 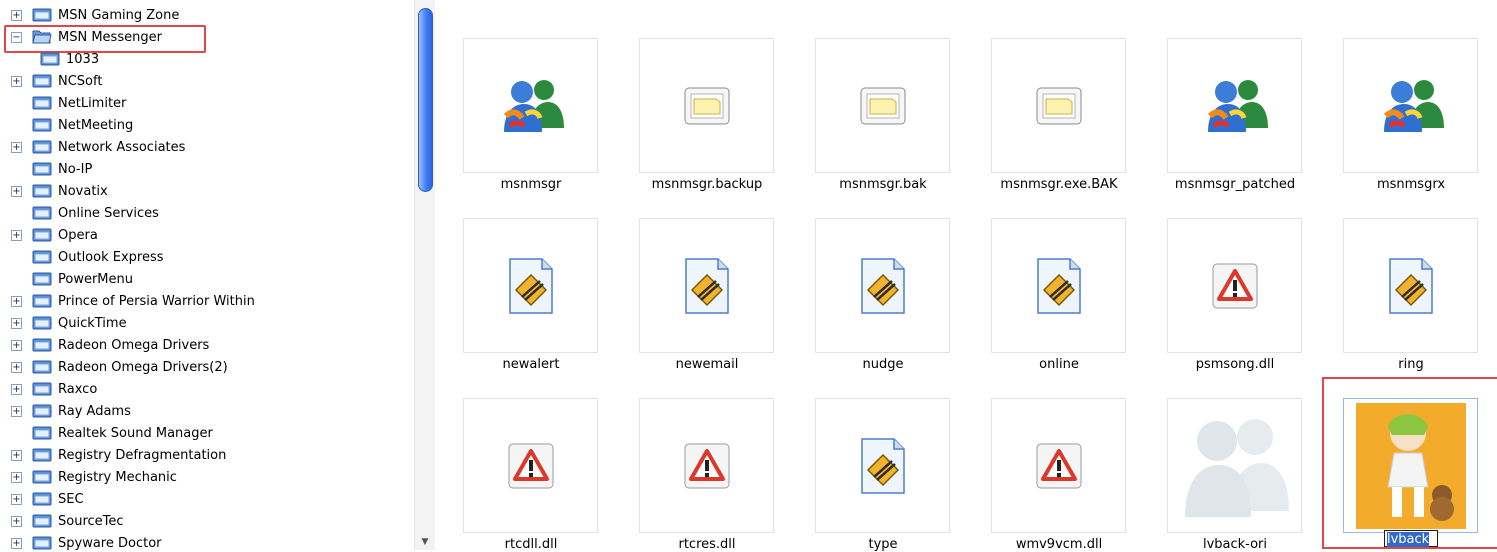 What do you see at coordinates (71, 499) in the screenshot?
I see `tree-item-label: SEC` at bounding box center [71, 499].